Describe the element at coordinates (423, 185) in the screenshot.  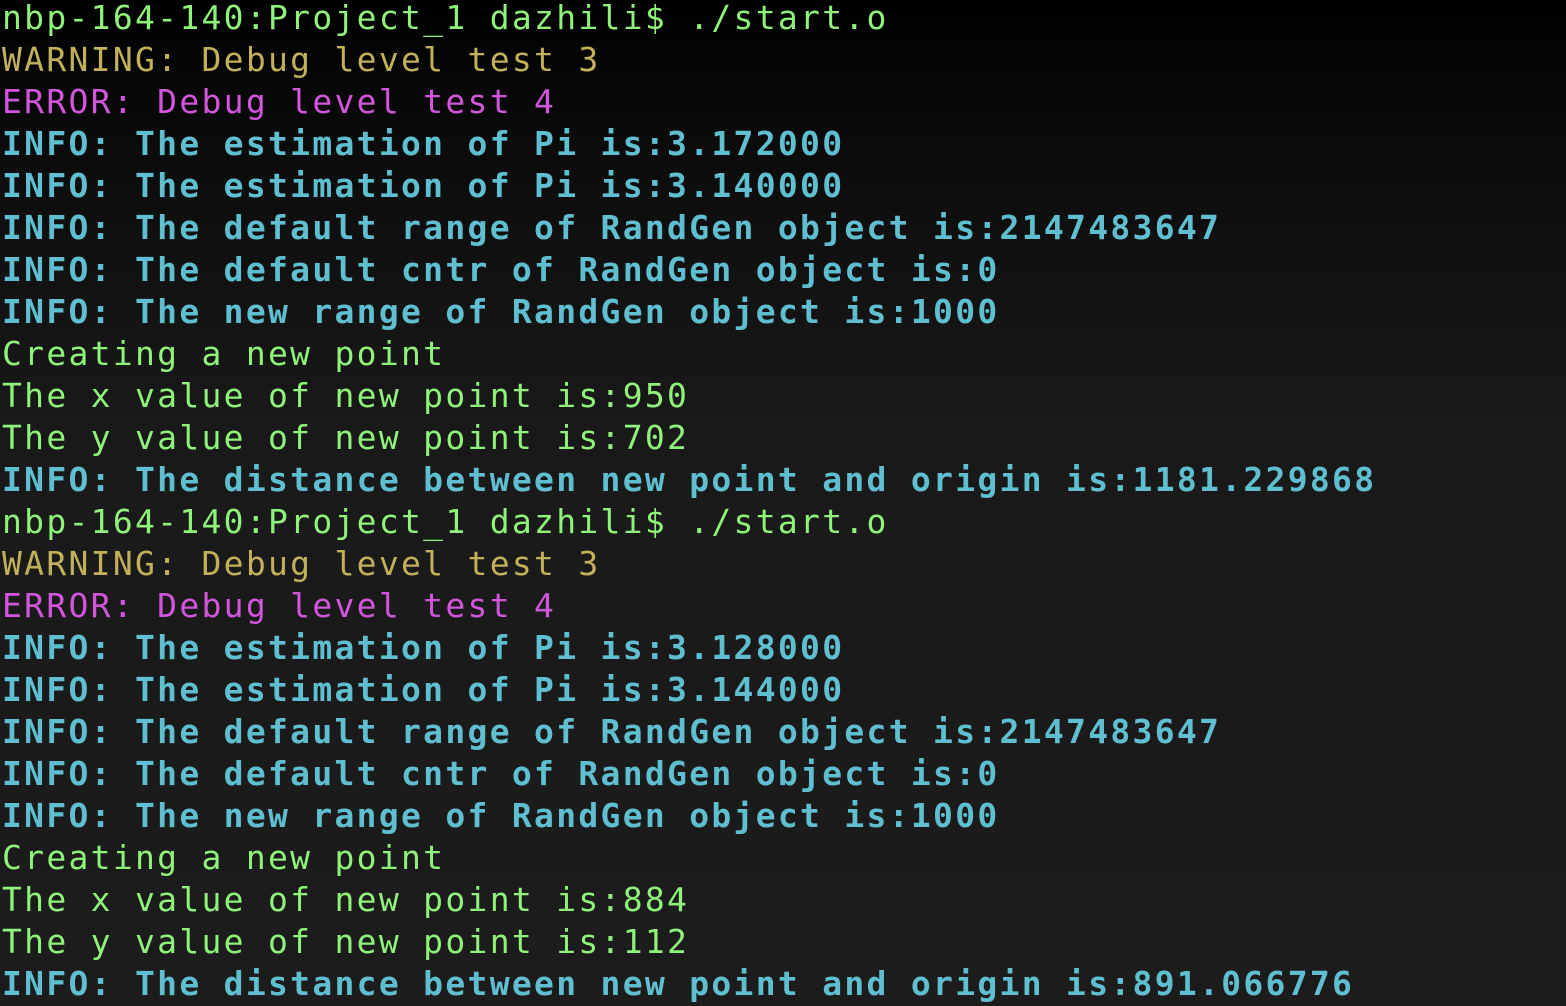
I see `info-log-line: INFO: The estimation of Pi is:3.140000` at that location.